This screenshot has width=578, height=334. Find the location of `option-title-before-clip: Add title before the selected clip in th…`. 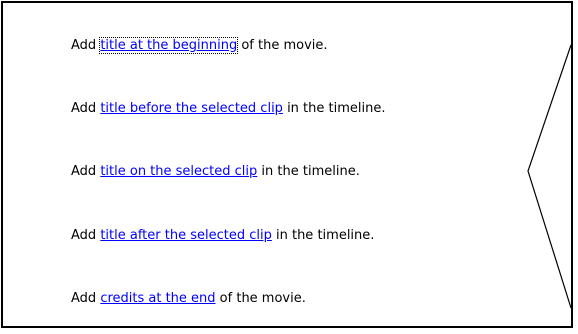

option-title-before-clip: Add title before the selected clip in th… is located at coordinates (228, 109).